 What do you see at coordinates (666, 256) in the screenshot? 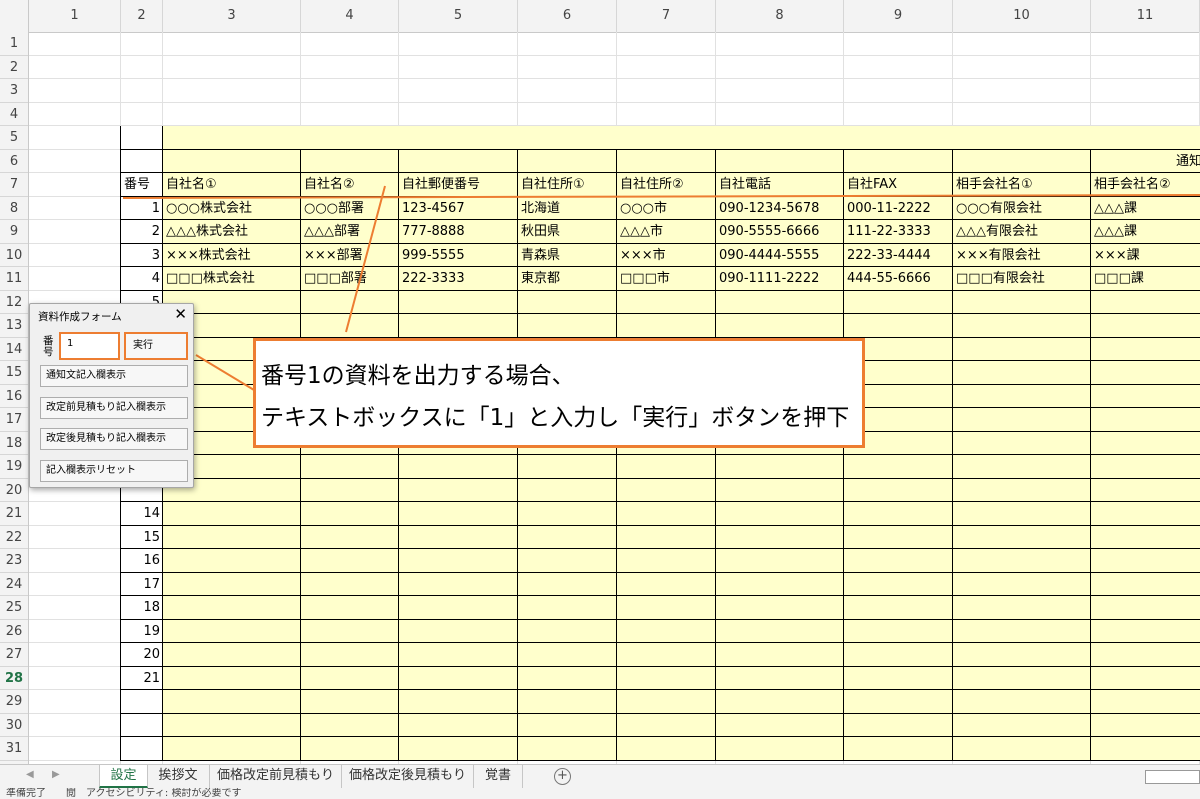
I see `table-cell: ×××市` at bounding box center [666, 256].